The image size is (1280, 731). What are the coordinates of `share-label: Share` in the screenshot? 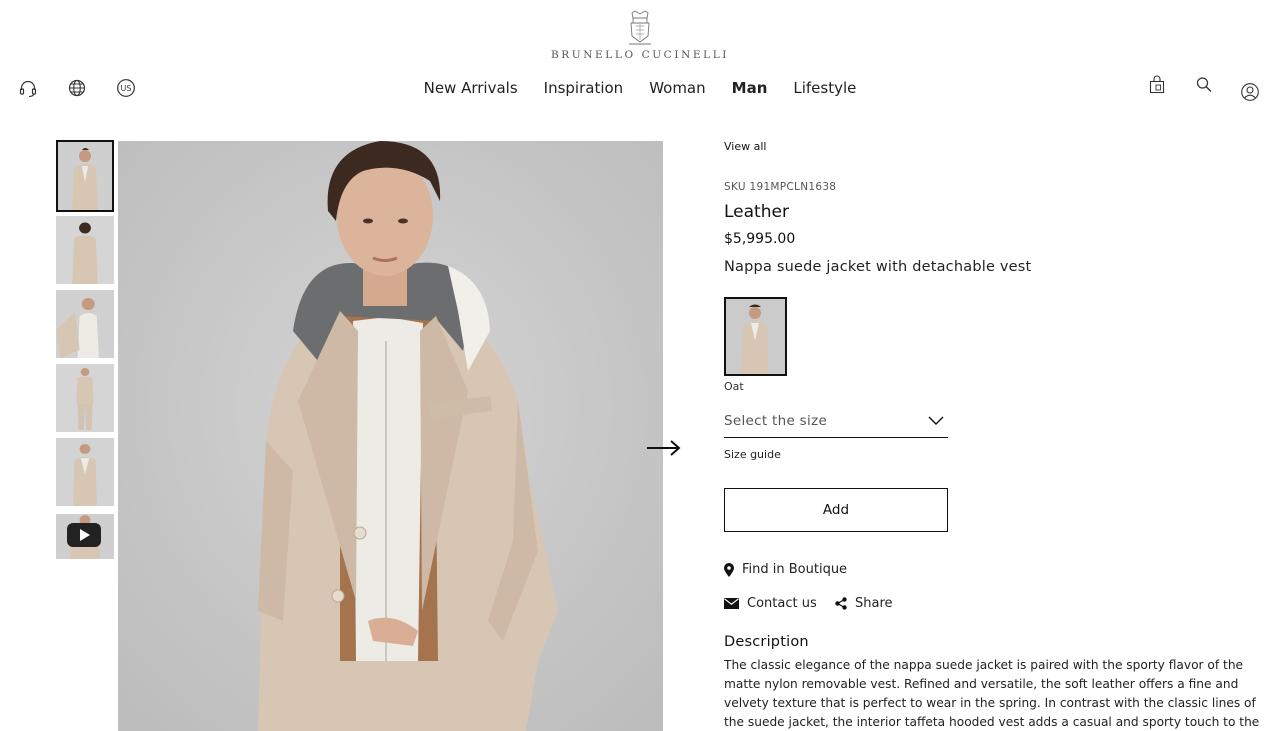 It's located at (874, 603).